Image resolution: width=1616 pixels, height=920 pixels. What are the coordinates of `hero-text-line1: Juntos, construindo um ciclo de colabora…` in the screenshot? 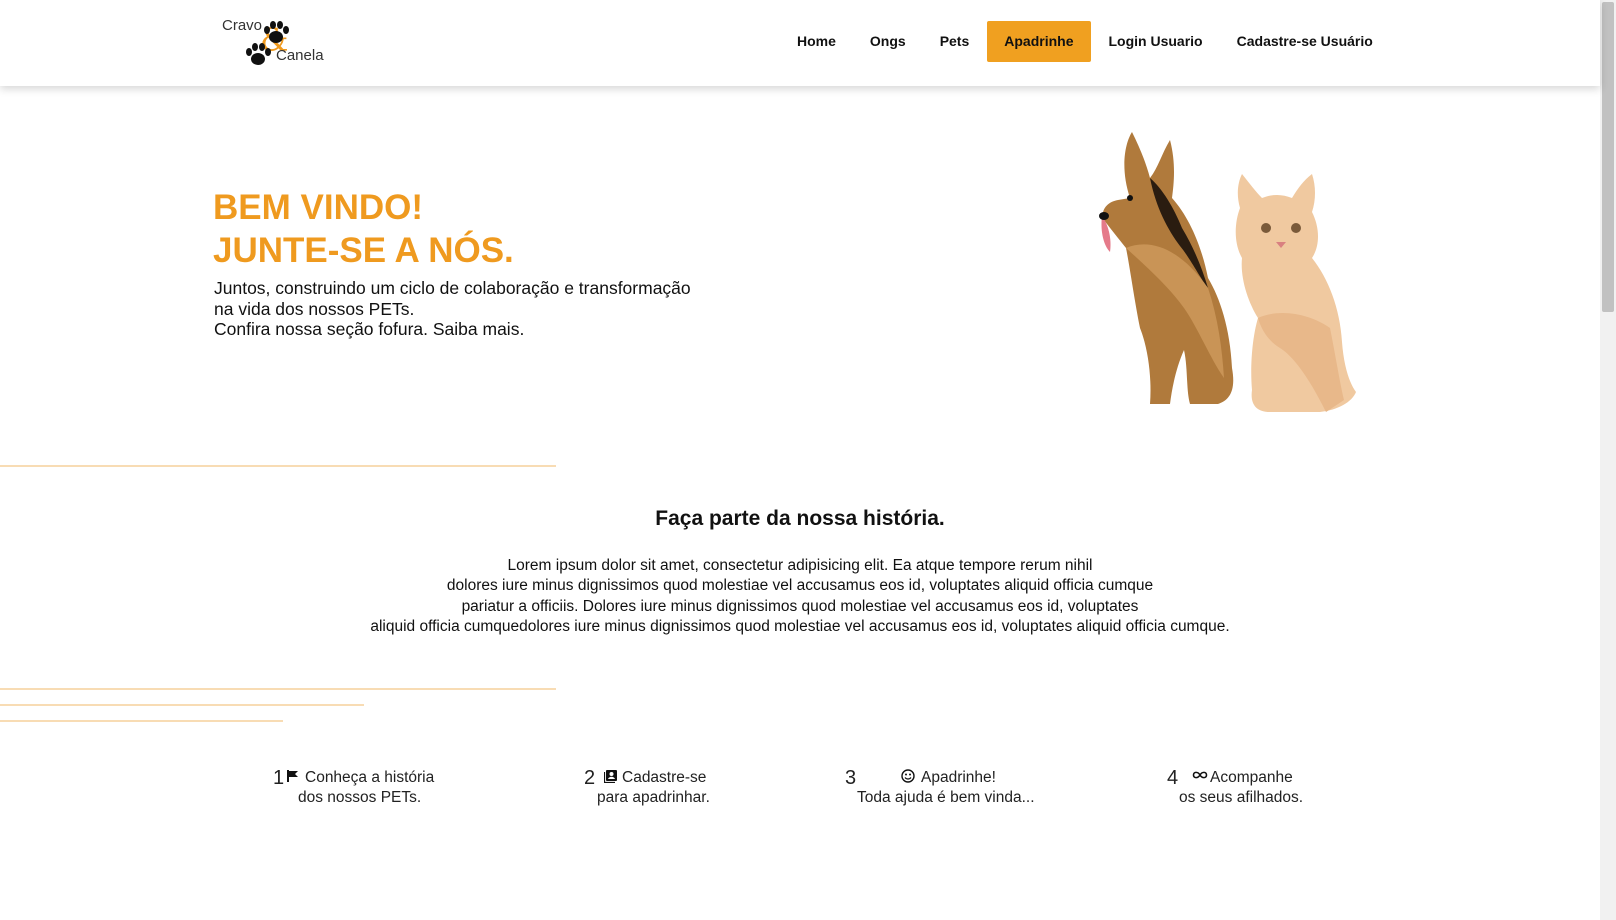 It's located at (452, 288).